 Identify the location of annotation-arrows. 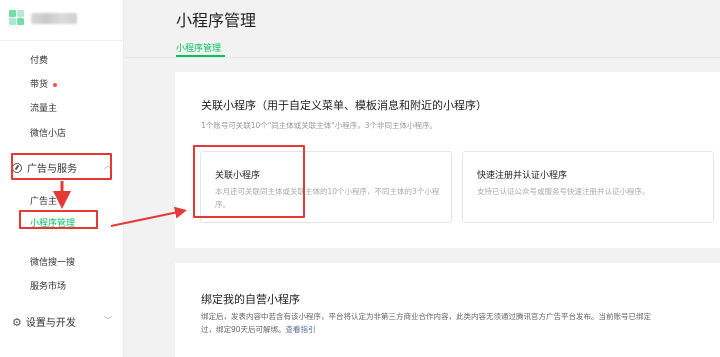
(120, 204).